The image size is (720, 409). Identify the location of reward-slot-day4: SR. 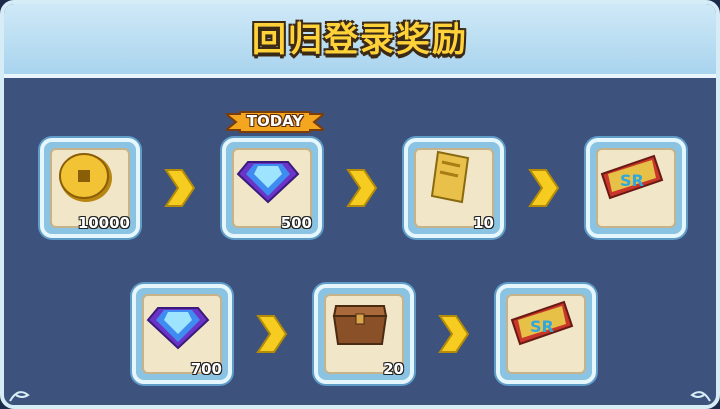
(636, 188).